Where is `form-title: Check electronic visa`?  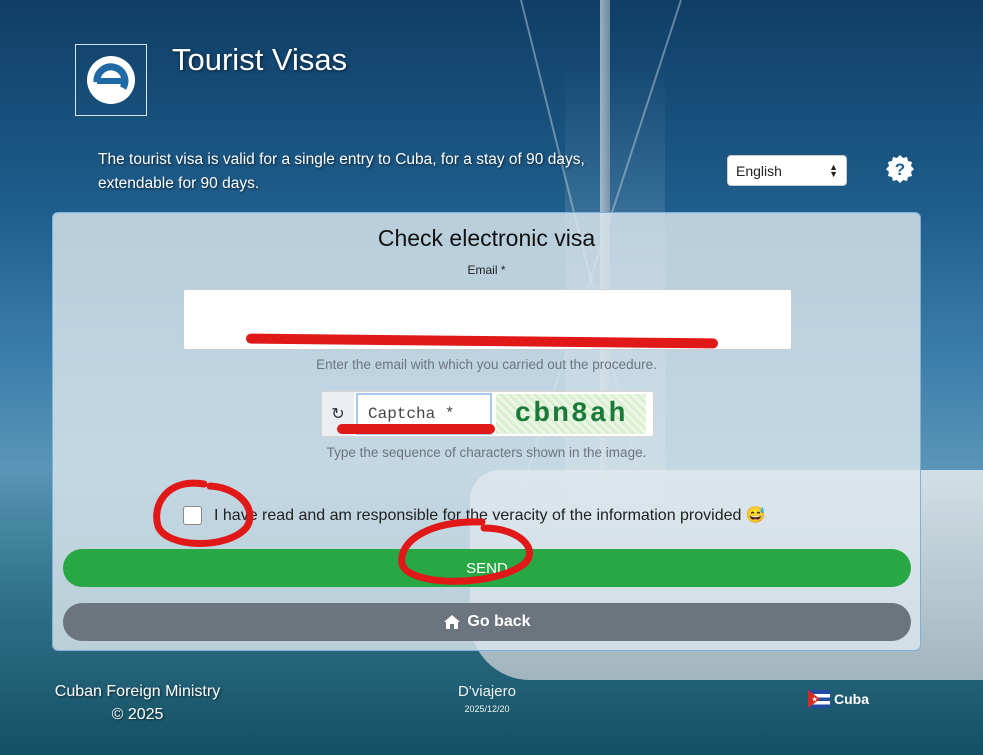 form-title: Check electronic visa is located at coordinates (486, 238).